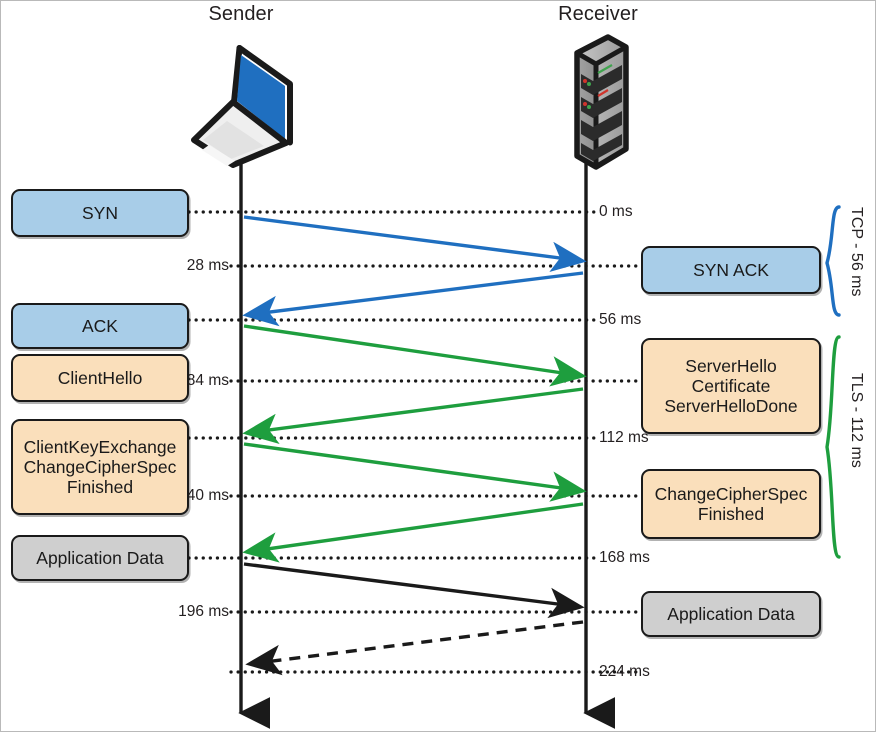 The width and height of the screenshot is (876, 732). I want to click on message-box-application-data-receiver: Application Data, so click(731, 614).